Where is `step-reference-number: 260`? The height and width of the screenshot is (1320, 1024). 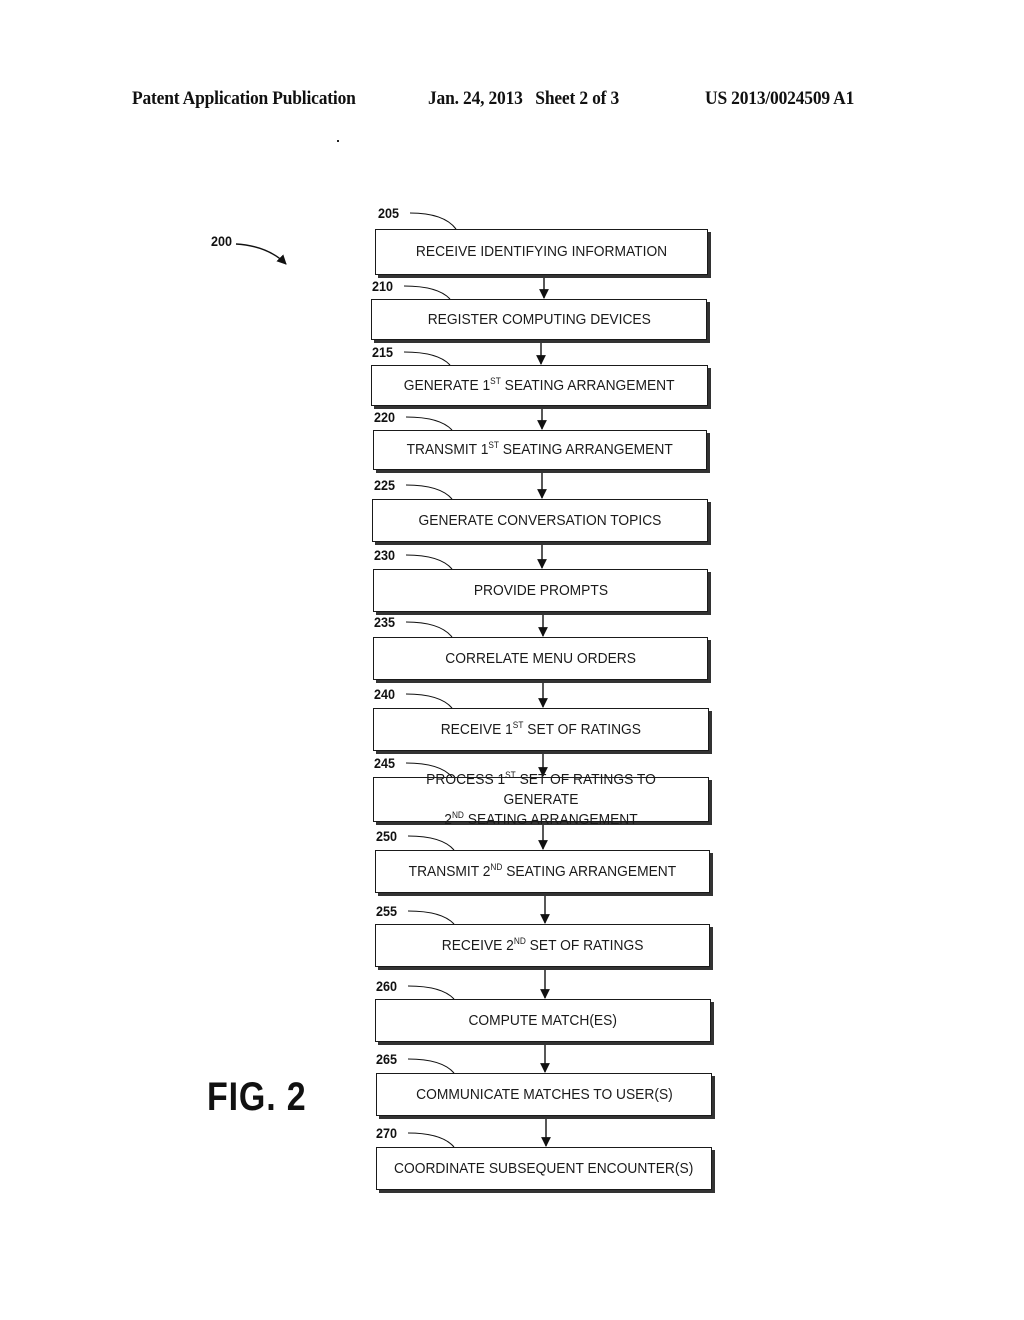 step-reference-number: 260 is located at coordinates (387, 986).